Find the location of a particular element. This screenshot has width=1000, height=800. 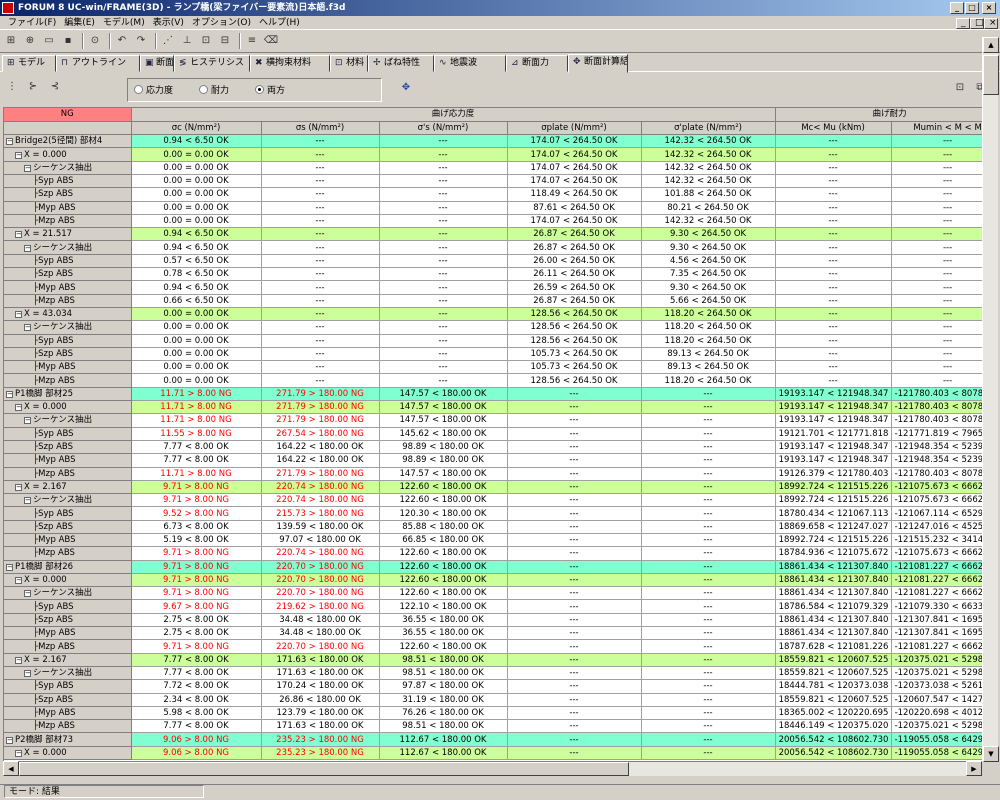

menu-item-1: 編集(E) is located at coordinates (79, 23).